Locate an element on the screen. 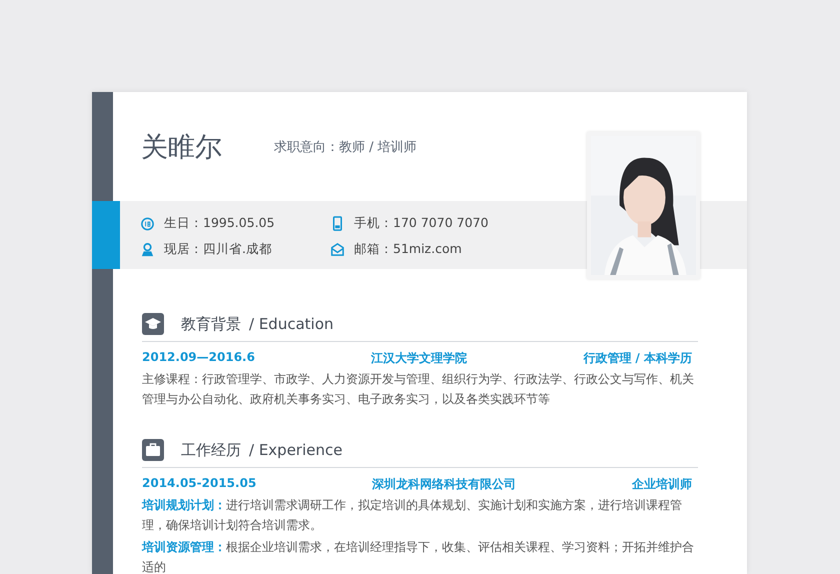 This screenshot has width=840, height=574. entry-date: 2012.09—2016.6 is located at coordinates (198, 358).